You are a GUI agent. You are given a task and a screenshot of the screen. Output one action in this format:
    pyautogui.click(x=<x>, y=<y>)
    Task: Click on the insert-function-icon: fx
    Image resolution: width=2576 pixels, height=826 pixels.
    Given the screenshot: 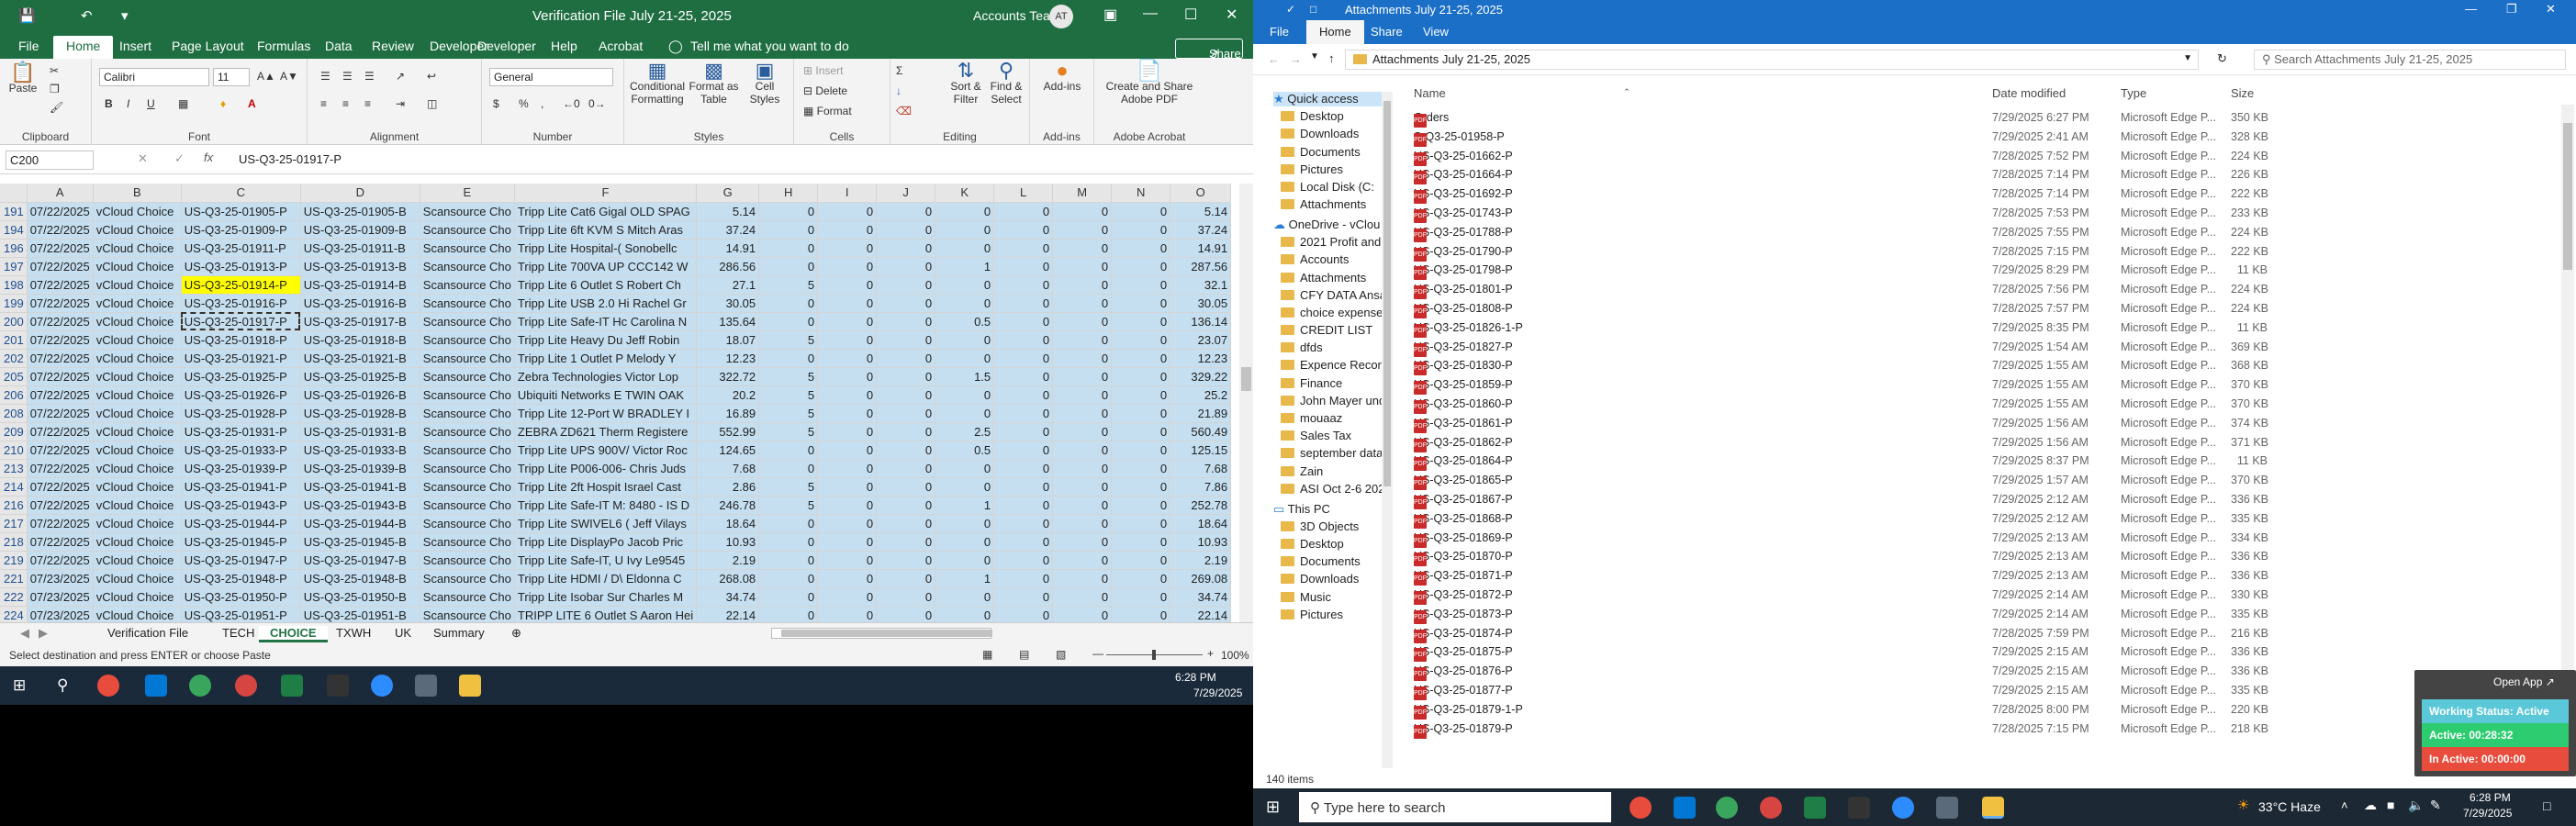 What is the action you would take?
    pyautogui.click(x=208, y=157)
    